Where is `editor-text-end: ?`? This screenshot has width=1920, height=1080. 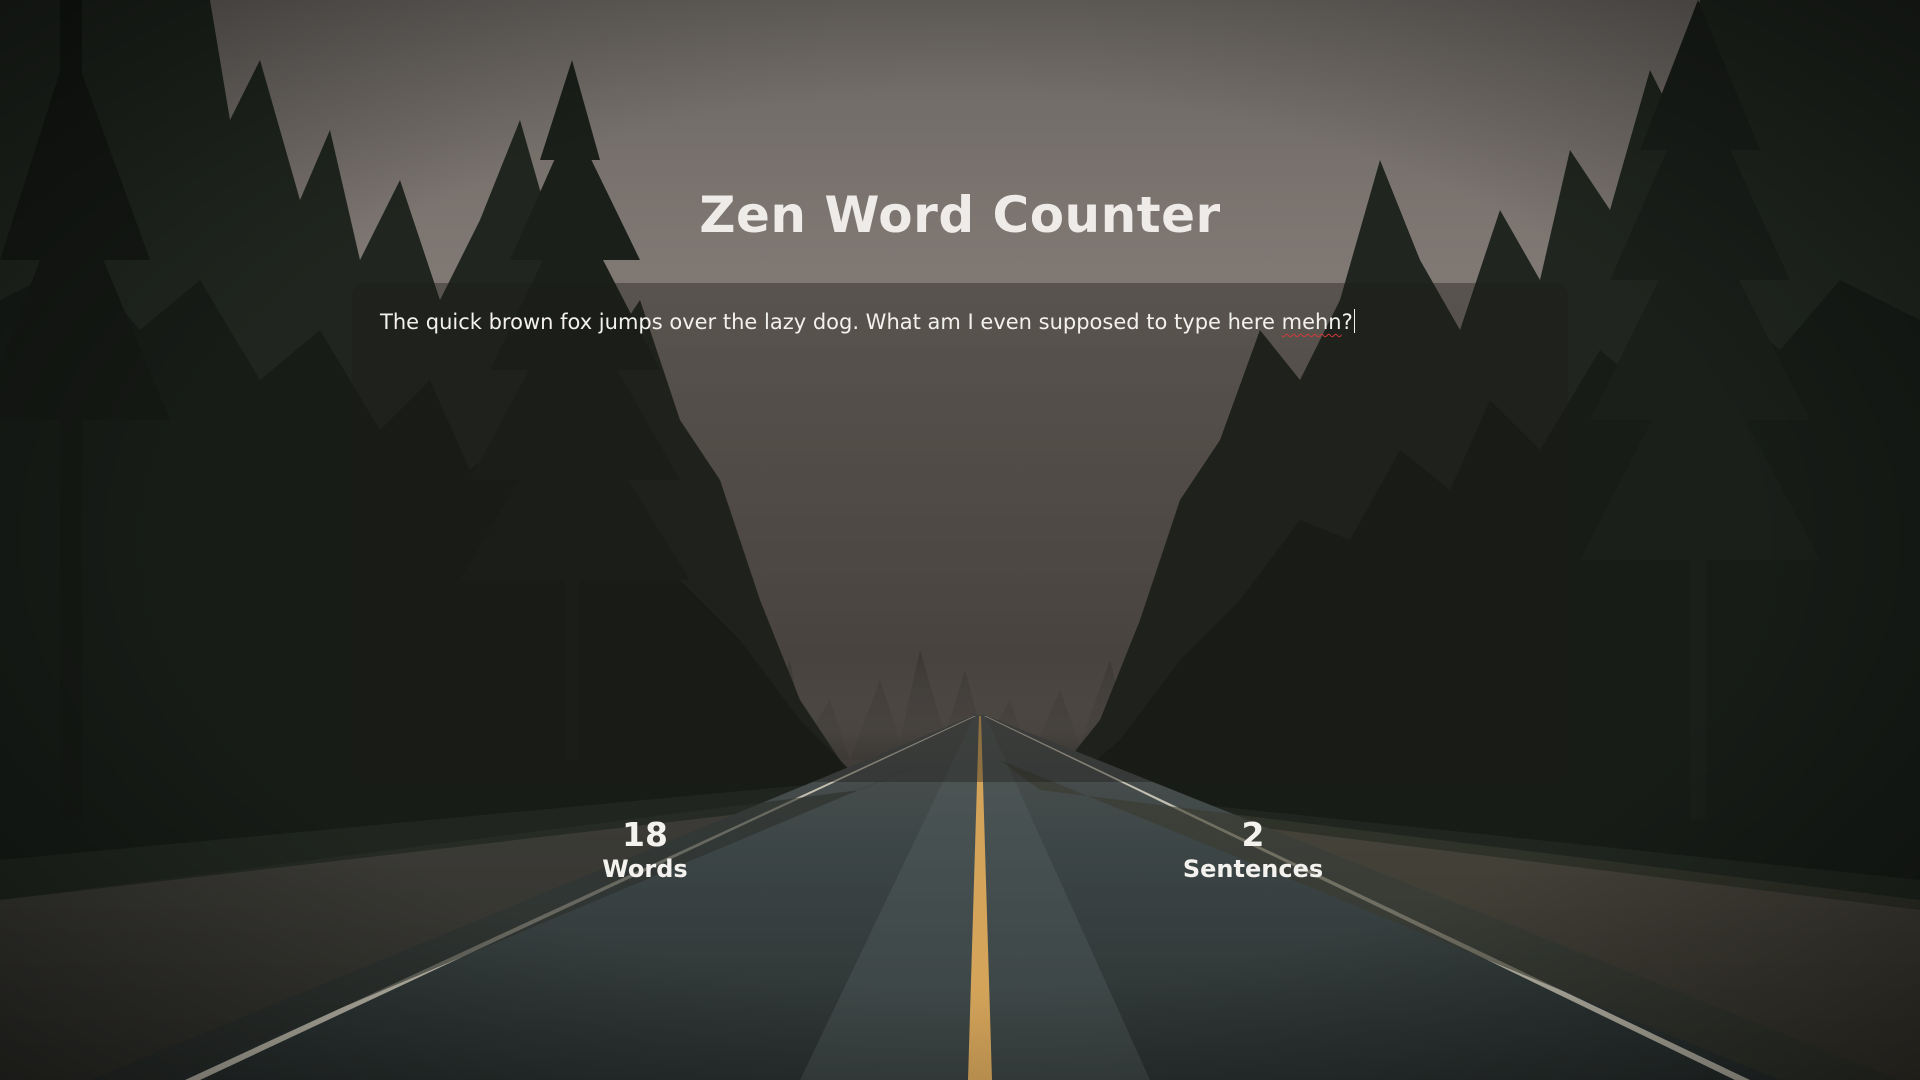 editor-text-end: ? is located at coordinates (1347, 322).